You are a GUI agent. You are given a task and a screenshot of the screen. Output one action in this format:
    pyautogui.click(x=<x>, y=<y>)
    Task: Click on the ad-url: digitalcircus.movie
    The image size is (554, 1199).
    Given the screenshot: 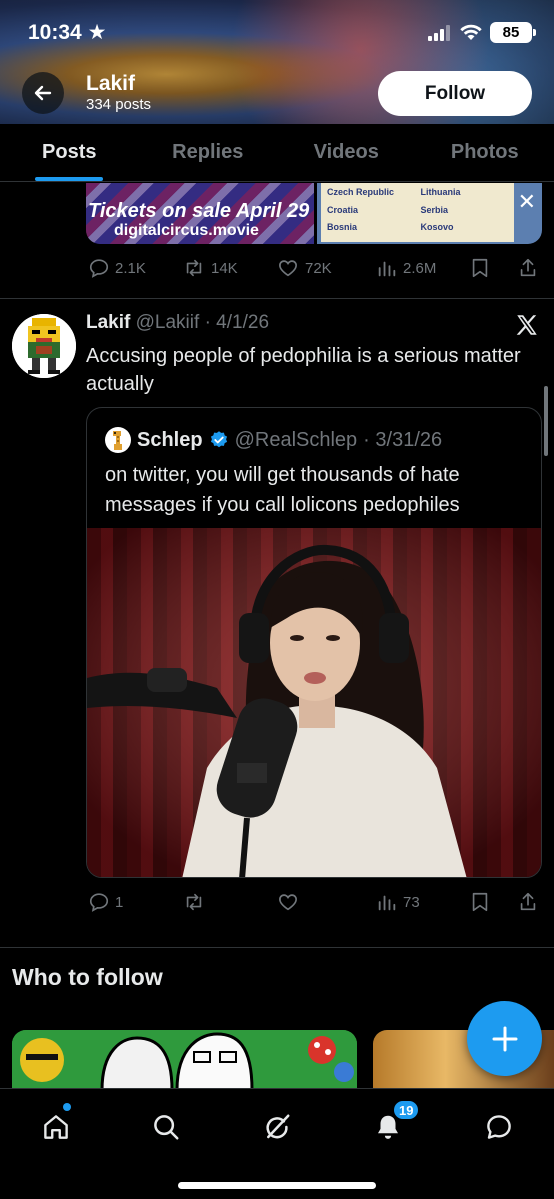 What is the action you would take?
    pyautogui.click(x=186, y=230)
    